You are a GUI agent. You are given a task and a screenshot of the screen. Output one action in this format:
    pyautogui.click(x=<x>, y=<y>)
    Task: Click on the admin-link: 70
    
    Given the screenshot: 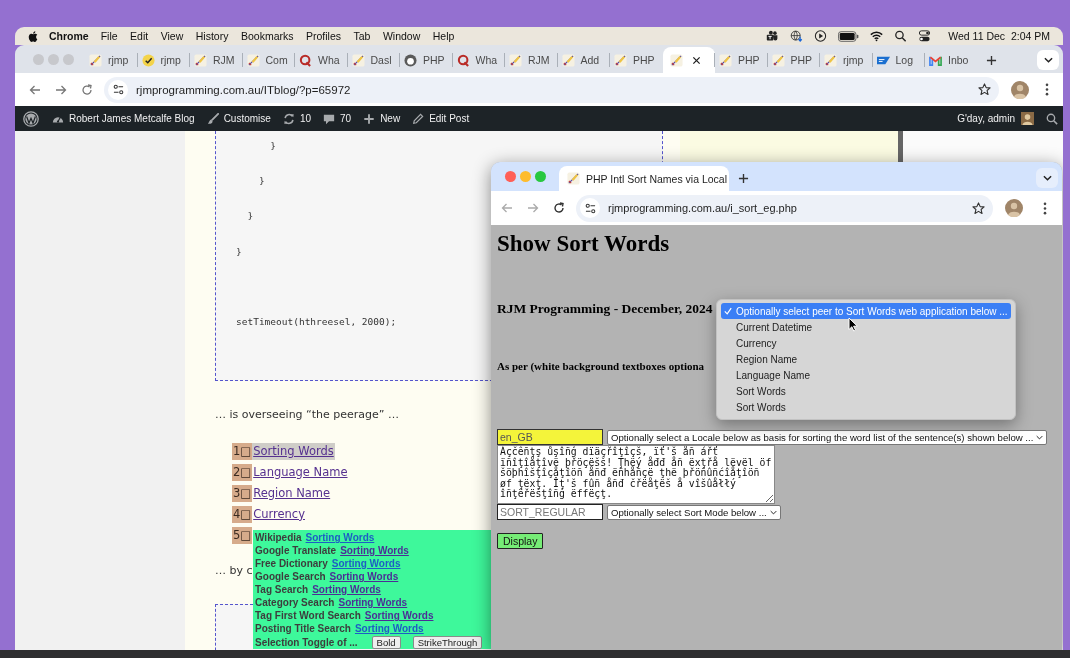 What is the action you would take?
    pyautogui.click(x=337, y=118)
    